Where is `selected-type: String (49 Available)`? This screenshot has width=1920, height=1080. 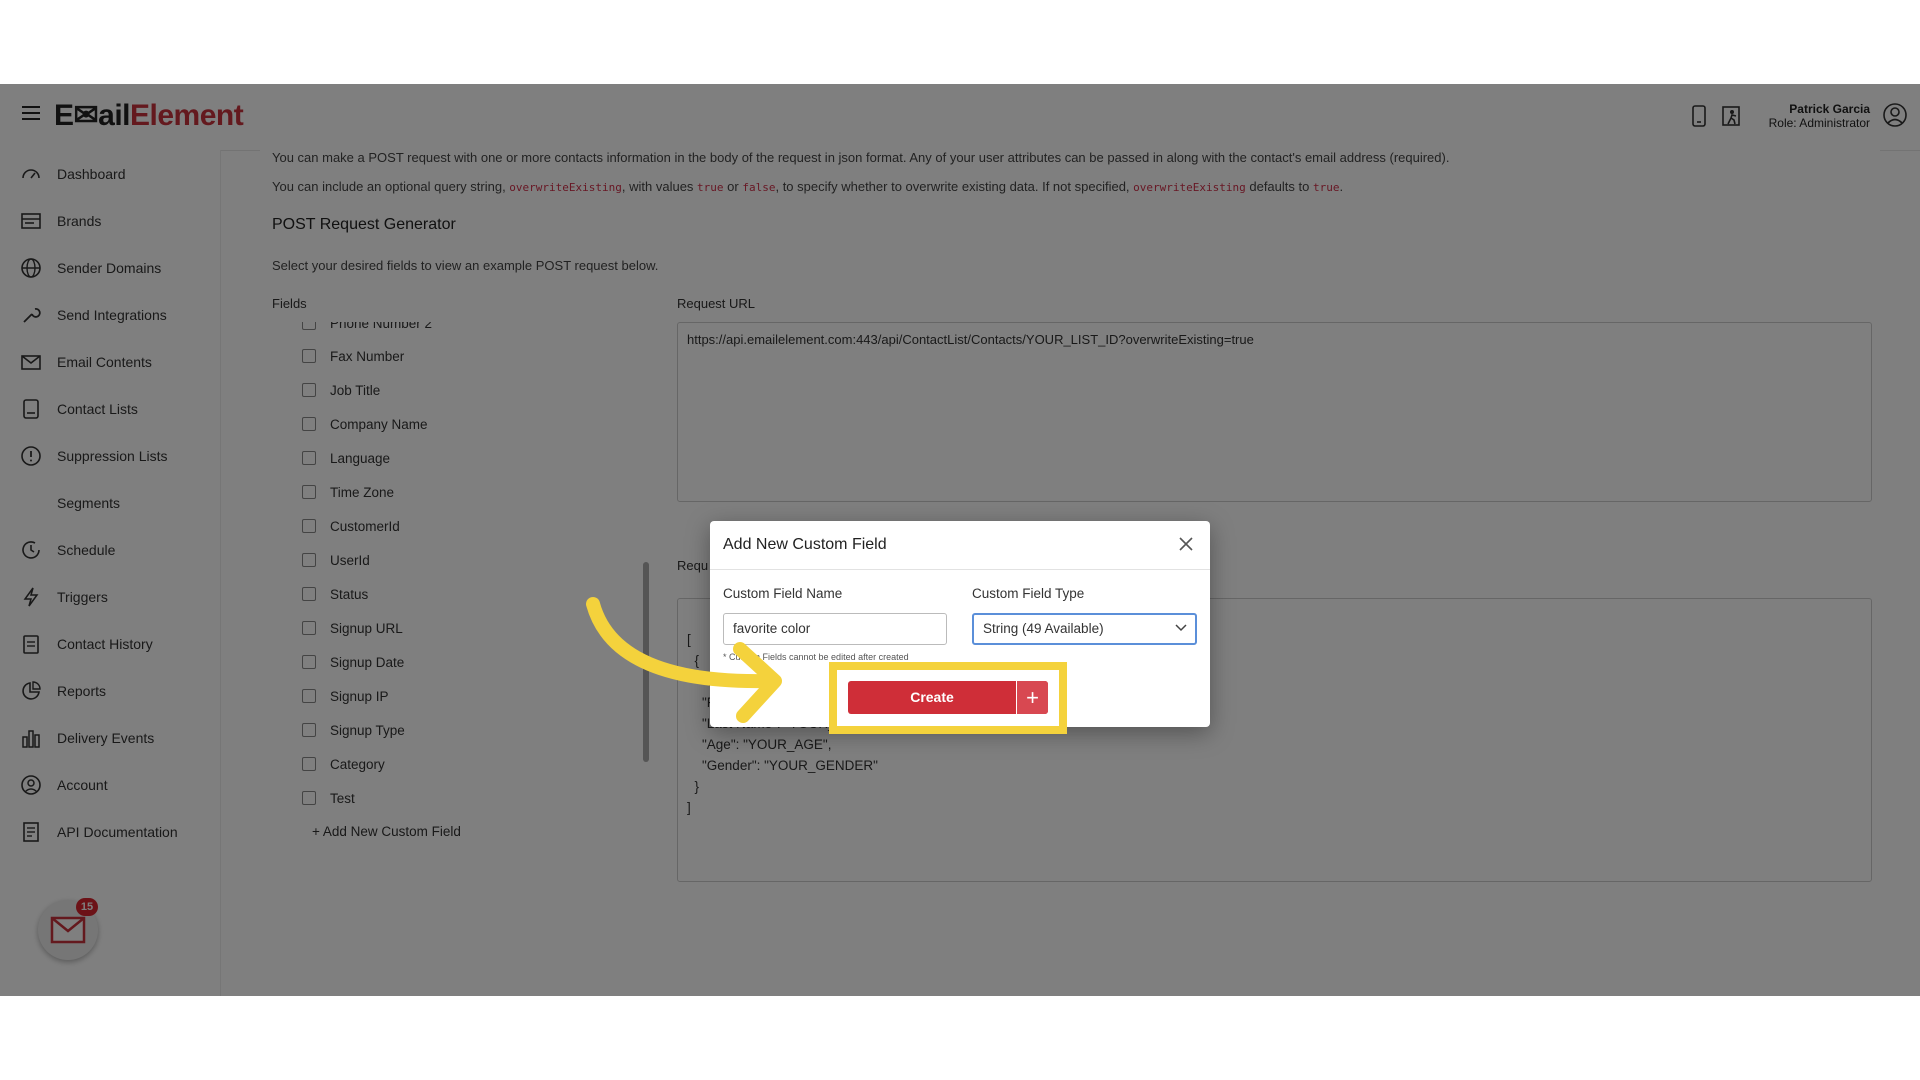
selected-type: String (49 Available) is located at coordinates (1043, 628).